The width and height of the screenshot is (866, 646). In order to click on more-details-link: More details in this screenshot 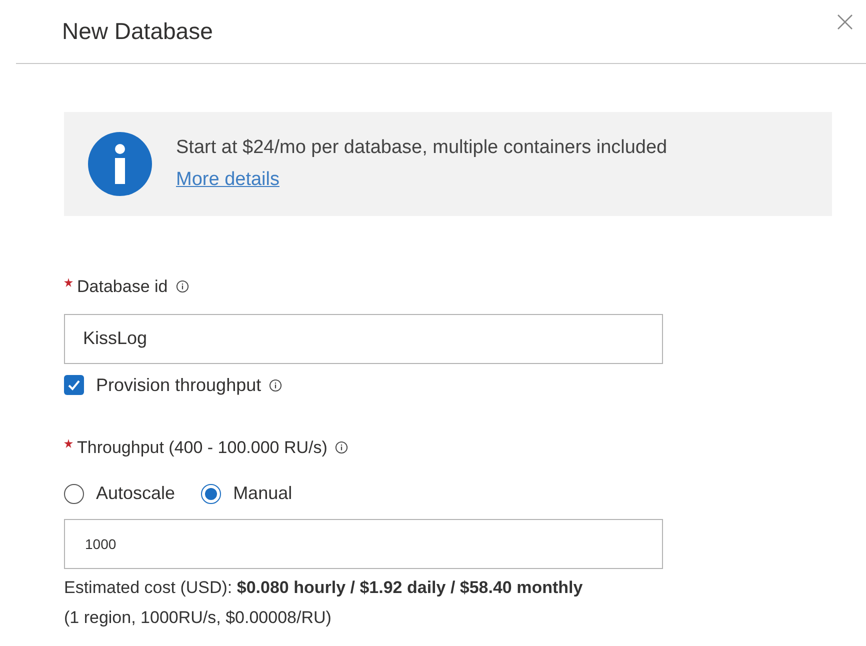, I will do `click(228, 180)`.